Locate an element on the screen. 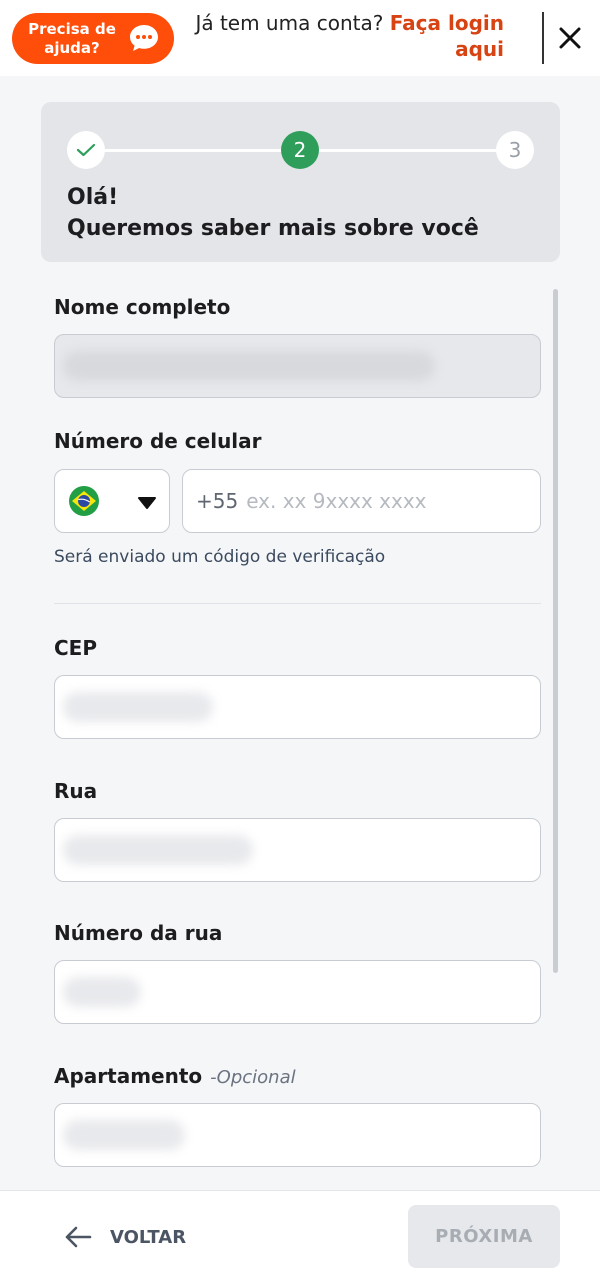 Image resolution: width=600 pixels, height=1280 pixels. phone-input: +55 ex. xx 9xxxx xxxx is located at coordinates (361, 501).